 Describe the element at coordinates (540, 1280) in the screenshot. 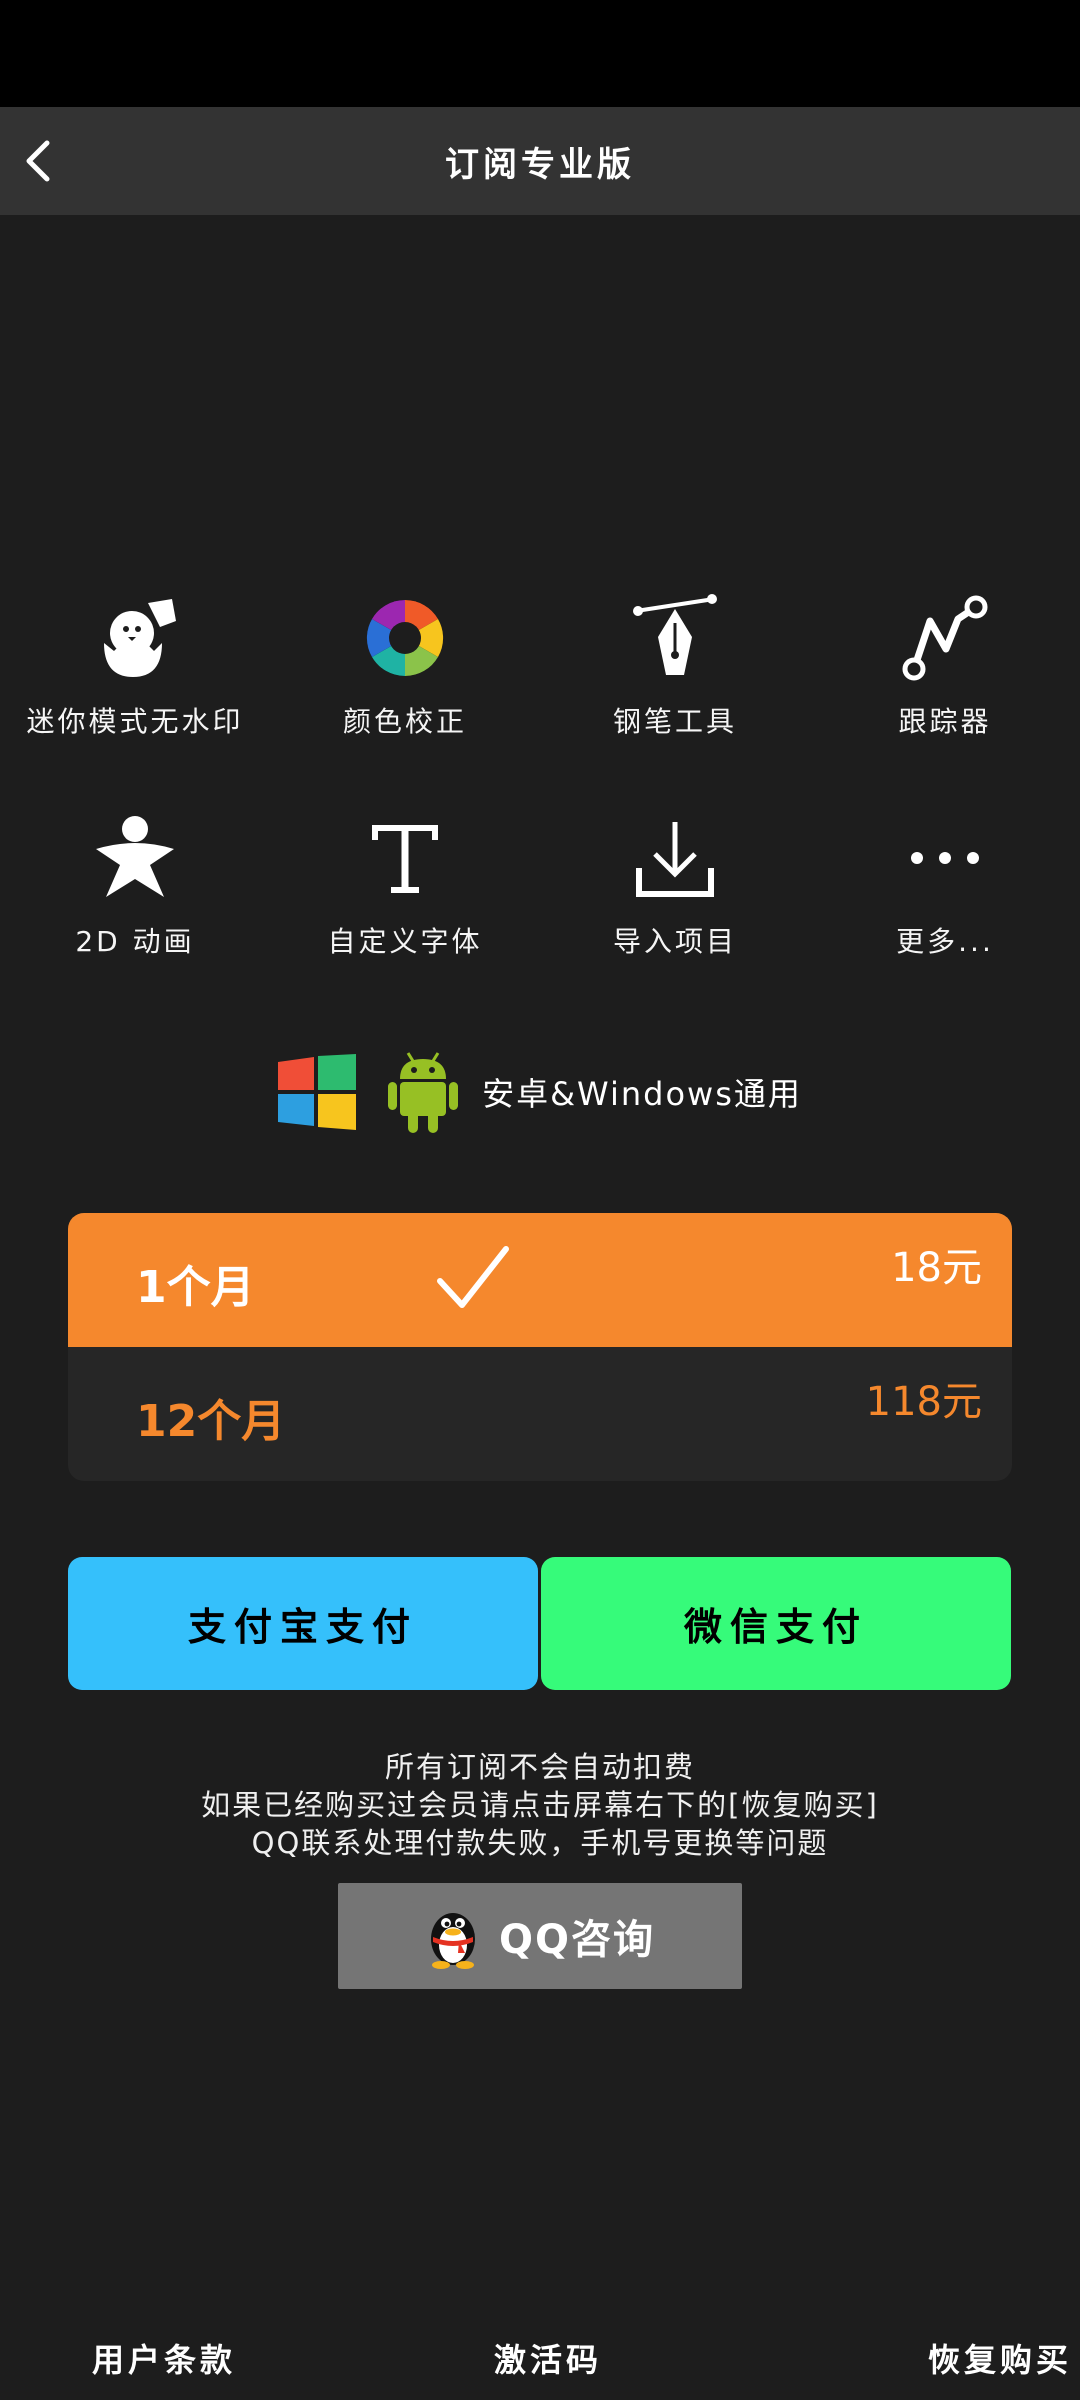

I see `plan-option-1-month: 1个月 18元` at that location.